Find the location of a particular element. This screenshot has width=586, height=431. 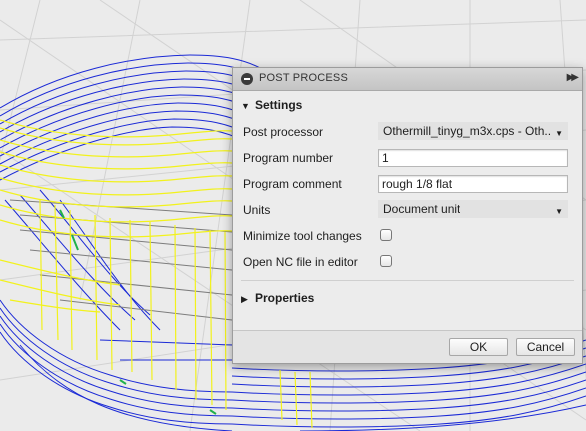

settings-label: Settings is located at coordinates (279, 105).